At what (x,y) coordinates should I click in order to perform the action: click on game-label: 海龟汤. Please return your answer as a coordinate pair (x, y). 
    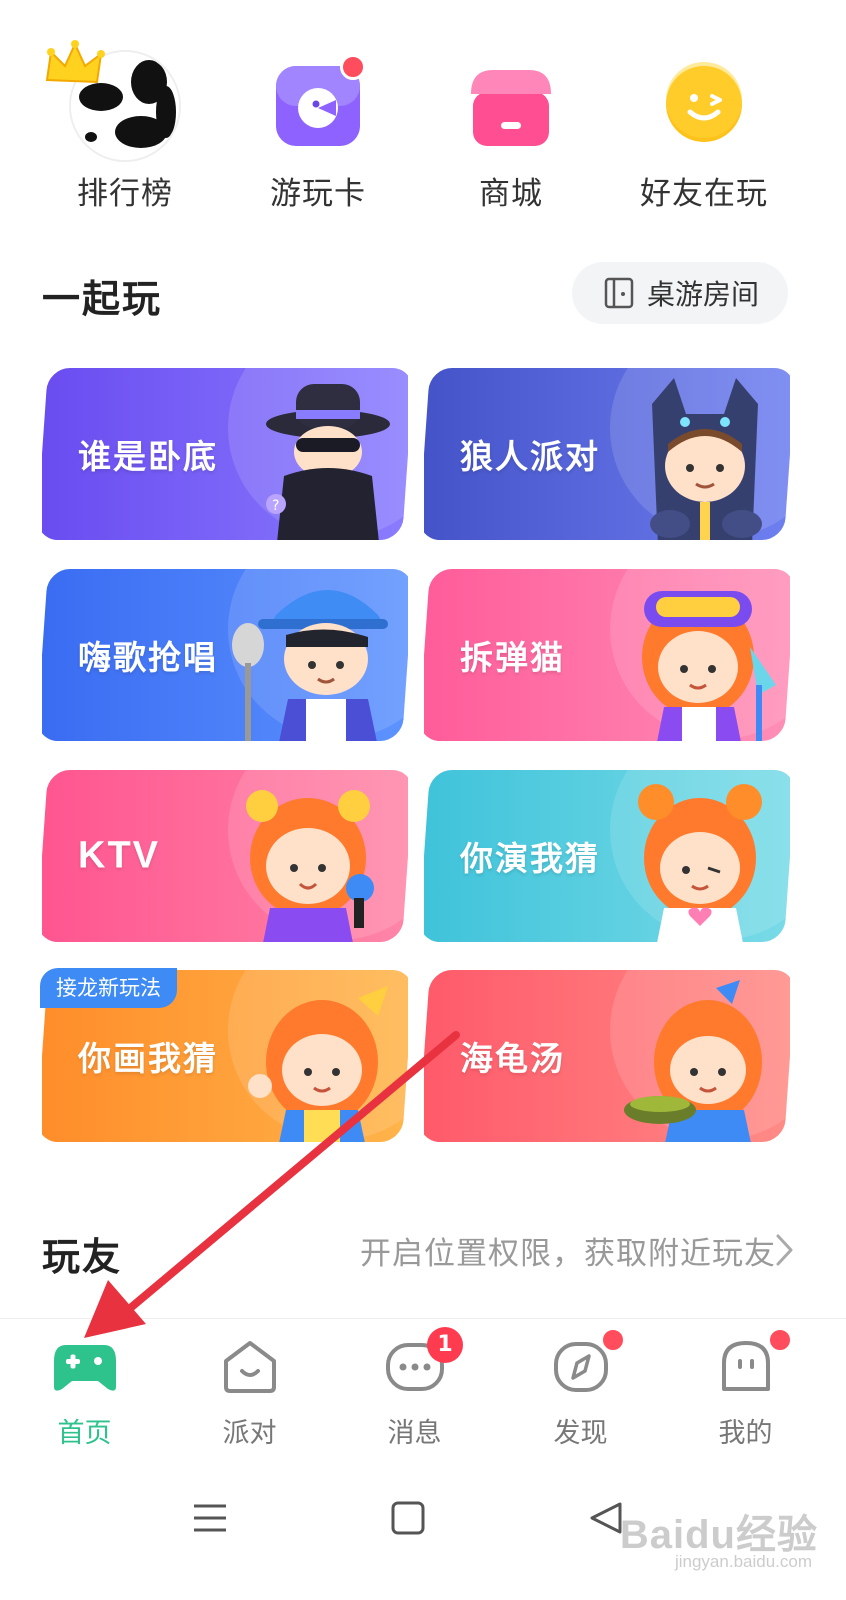
    Looking at the image, I should click on (512, 1058).